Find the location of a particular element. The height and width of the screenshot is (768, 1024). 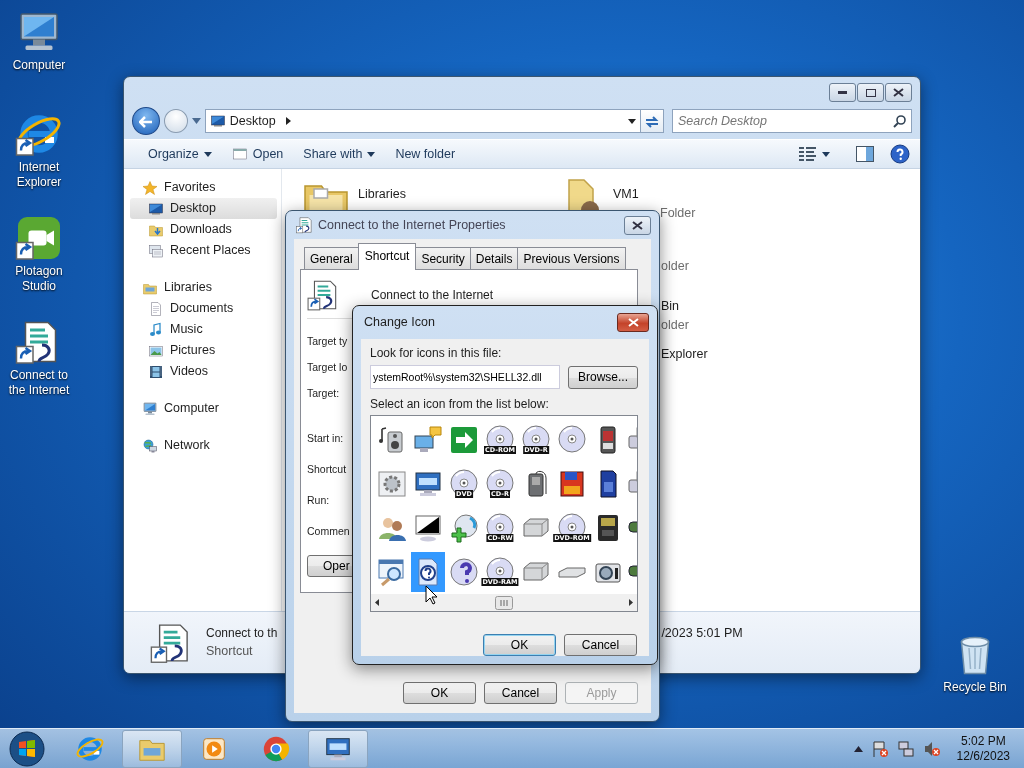

icon-option is located at coordinates (428, 572).